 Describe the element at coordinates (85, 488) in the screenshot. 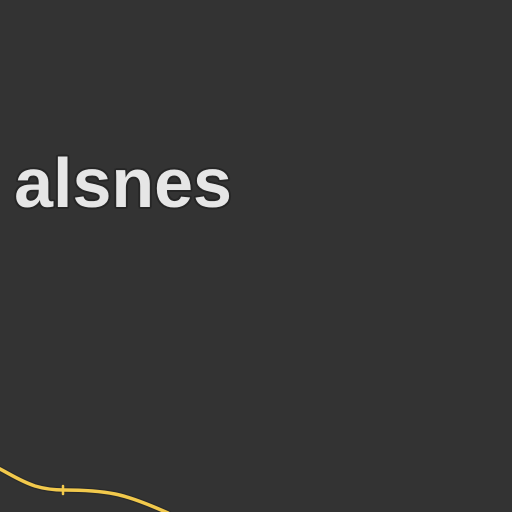

I see `road-layer` at that location.